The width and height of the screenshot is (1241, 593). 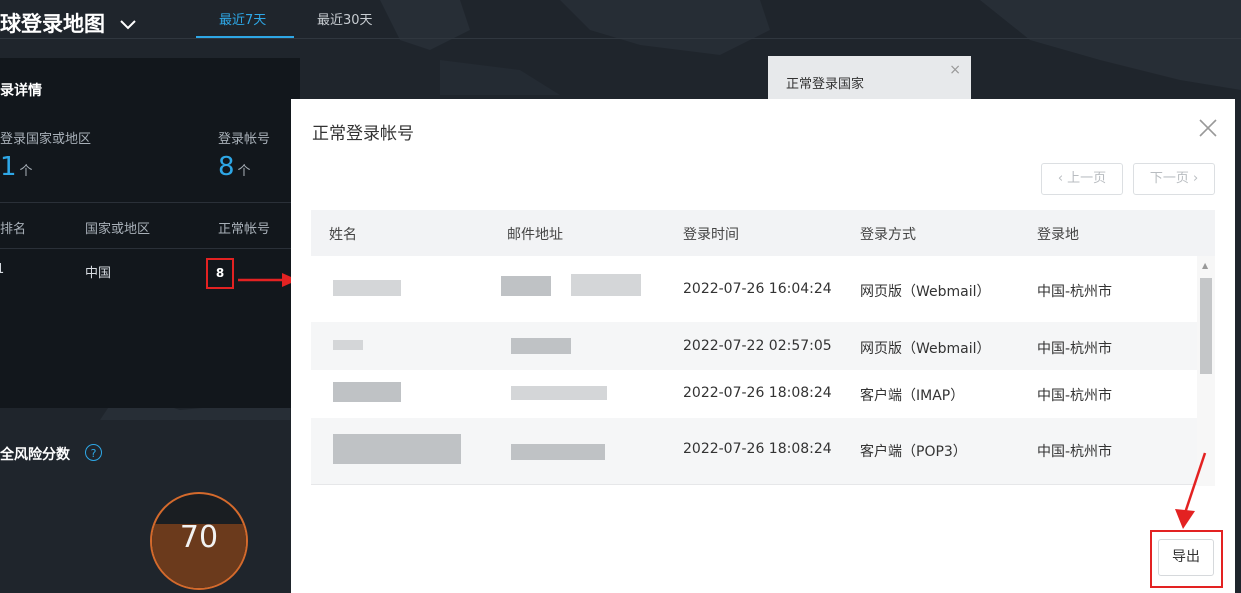 I want to click on column-rank: 排名, so click(x=13, y=229).